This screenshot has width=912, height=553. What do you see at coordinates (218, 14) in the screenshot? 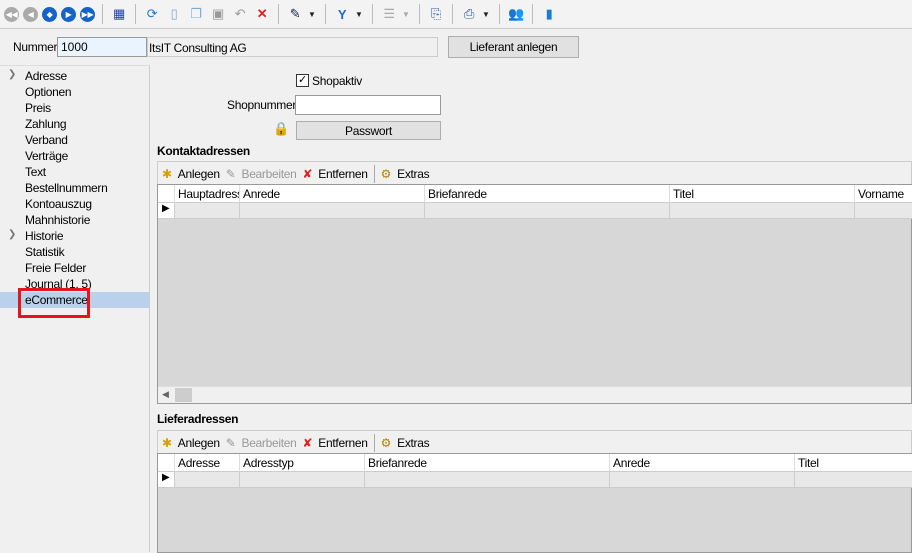
I see `save-icon: ▣` at bounding box center [218, 14].